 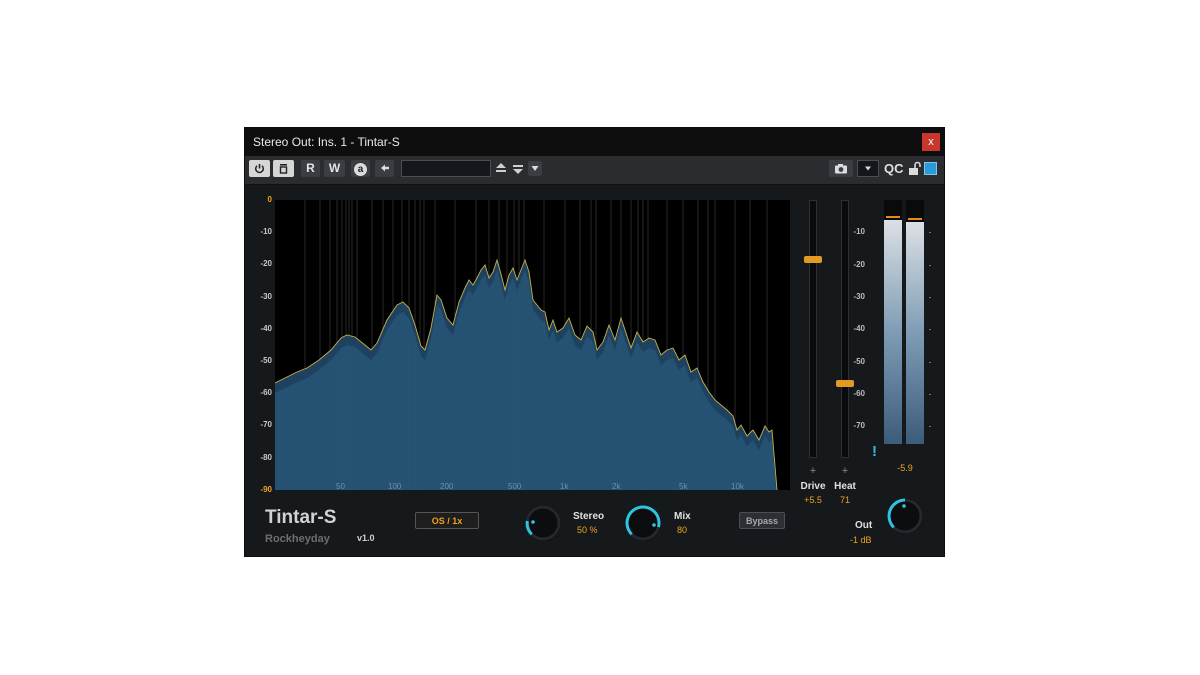 What do you see at coordinates (737, 486) in the screenshot?
I see `x-tick-label: 10k` at bounding box center [737, 486].